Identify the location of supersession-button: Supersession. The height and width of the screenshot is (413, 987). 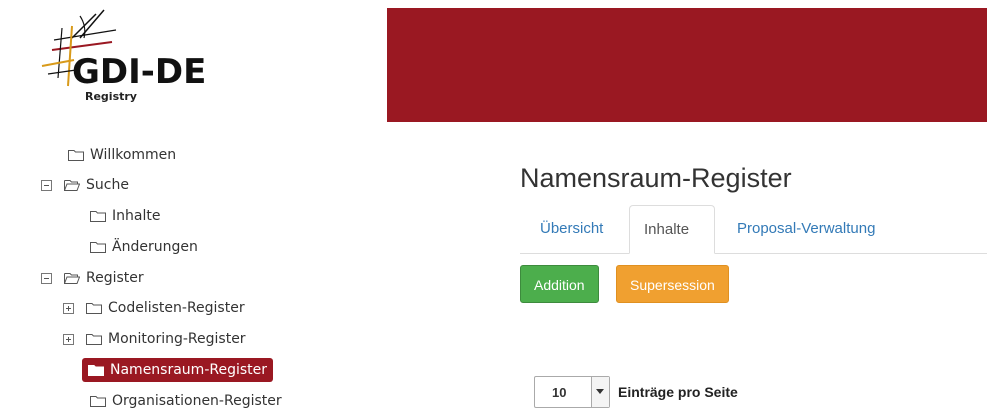
(672, 284).